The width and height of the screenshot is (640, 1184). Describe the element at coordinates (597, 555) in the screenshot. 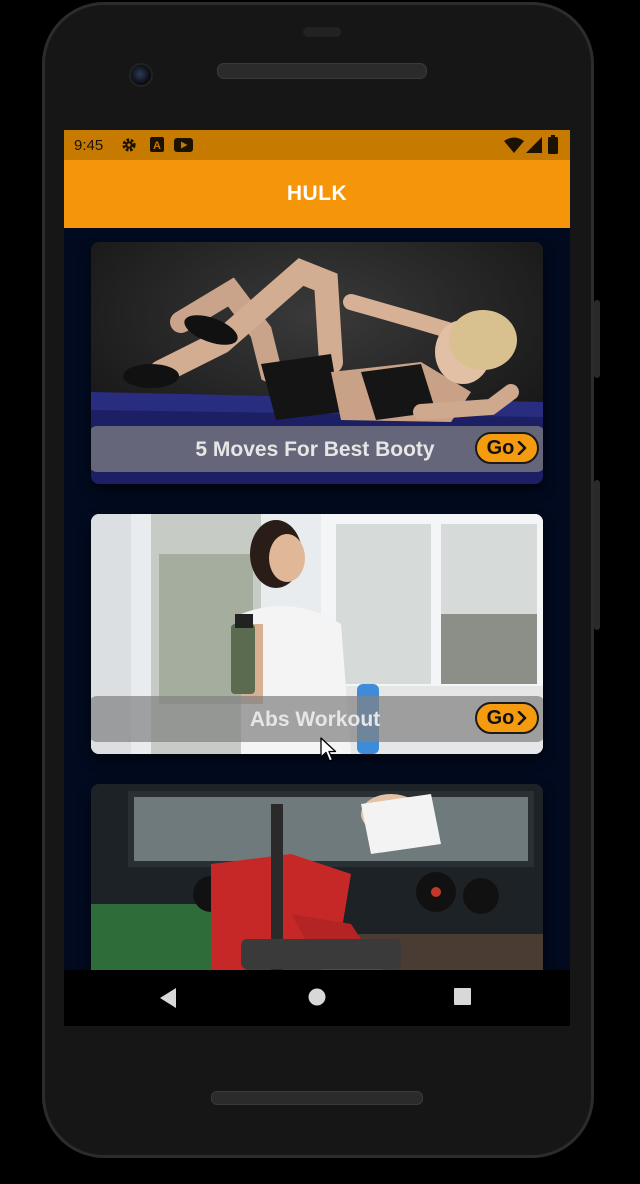

I see `power-button` at that location.